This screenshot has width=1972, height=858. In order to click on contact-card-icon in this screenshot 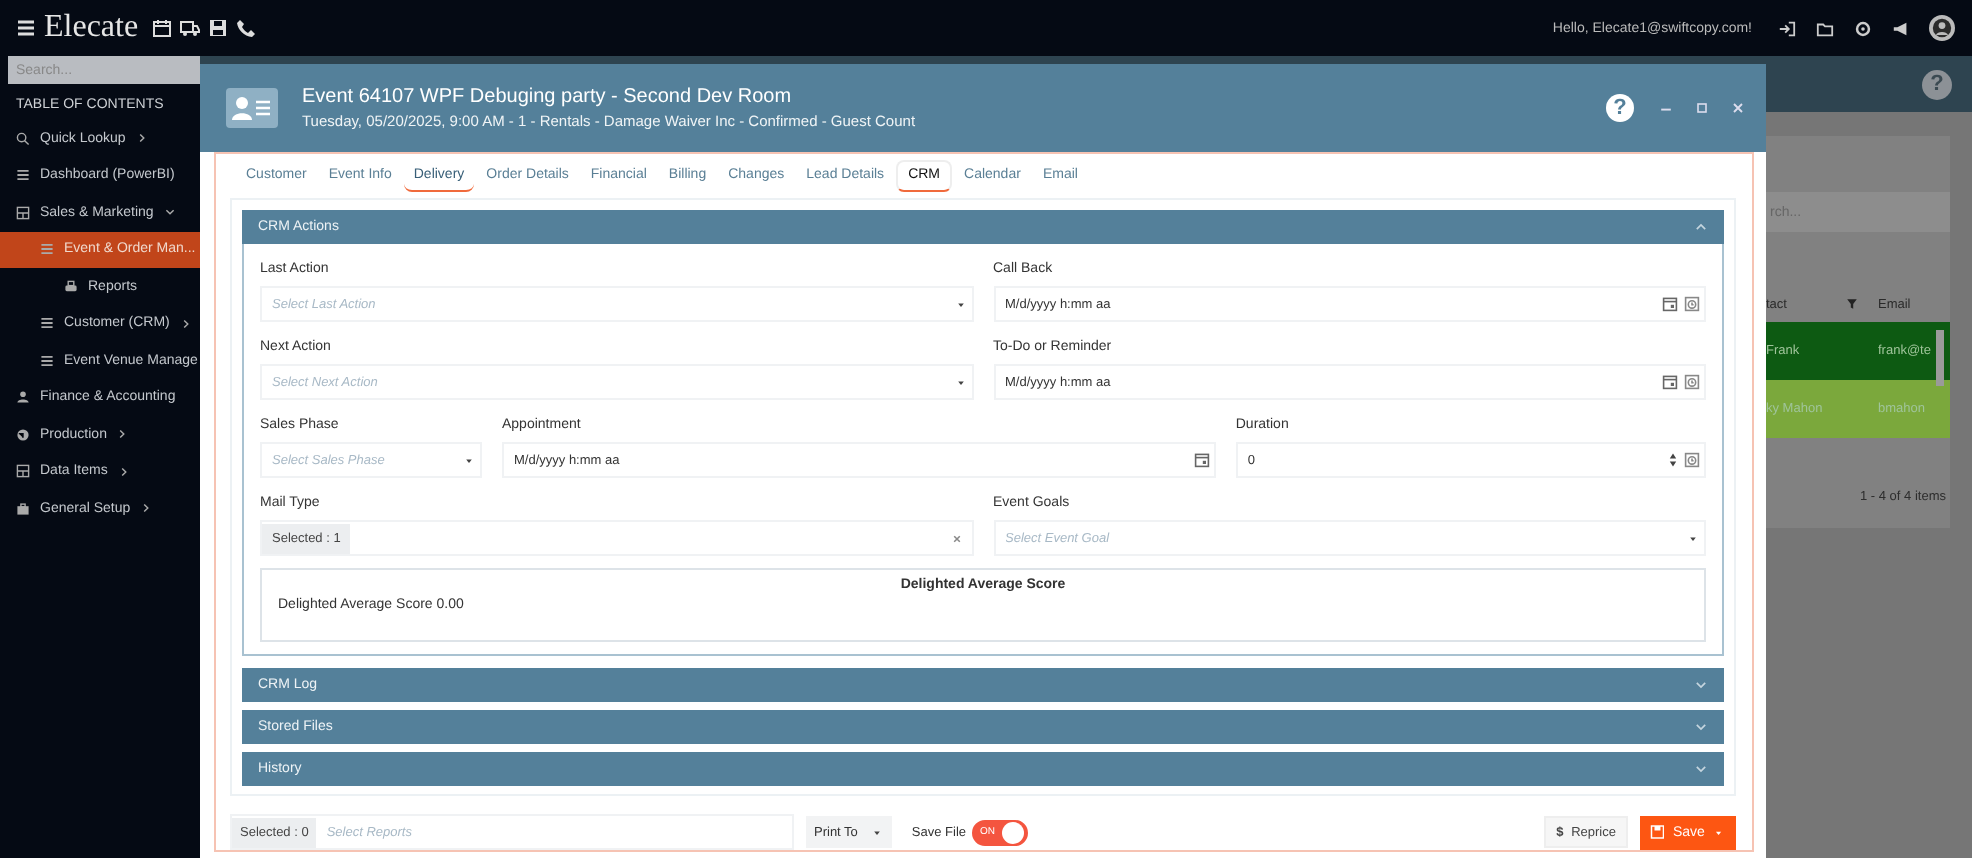, I will do `click(252, 108)`.